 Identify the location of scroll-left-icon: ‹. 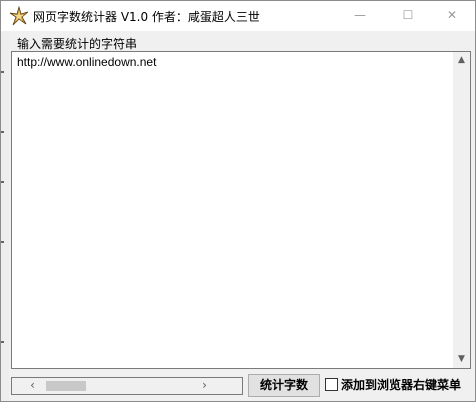
(32, 386).